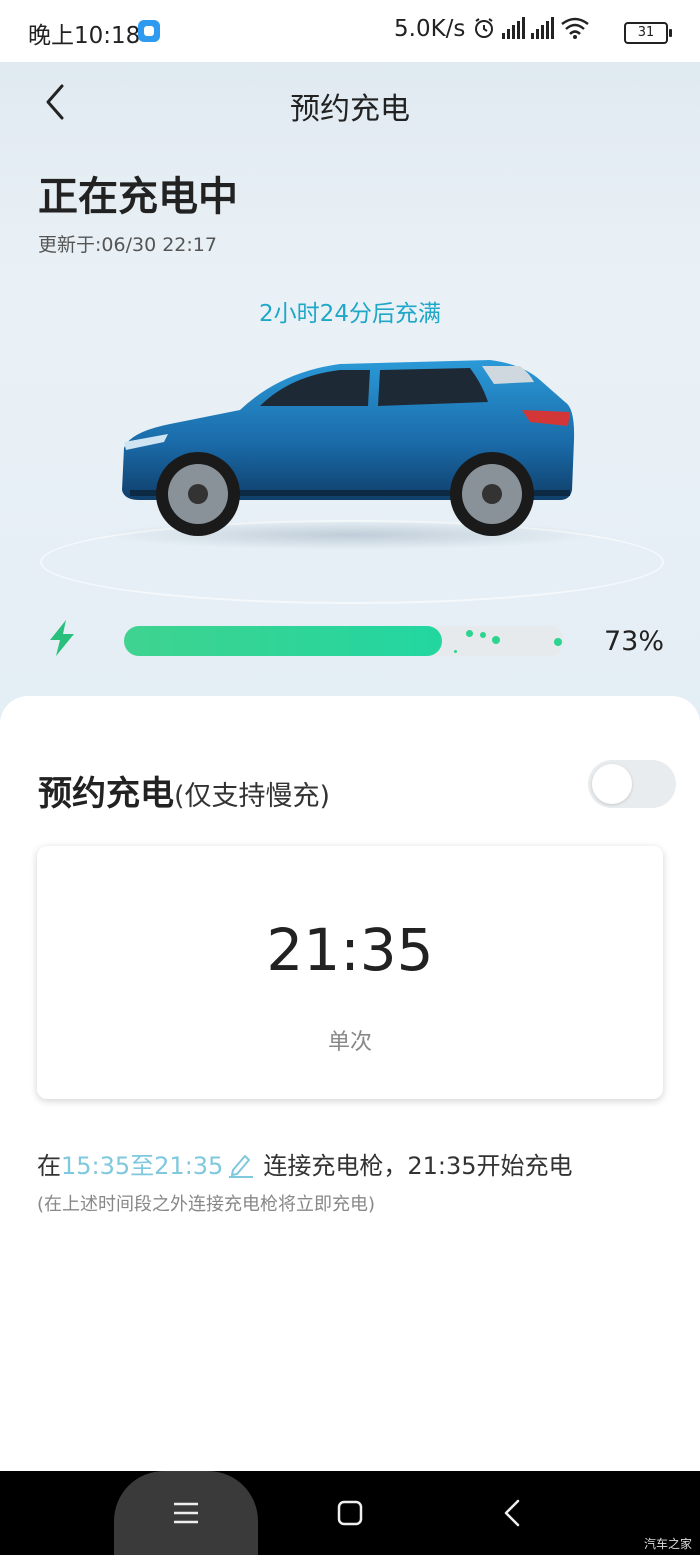  What do you see at coordinates (252, 796) in the screenshot?
I see `schedule-subtitle: (仅支持慢充)` at bounding box center [252, 796].